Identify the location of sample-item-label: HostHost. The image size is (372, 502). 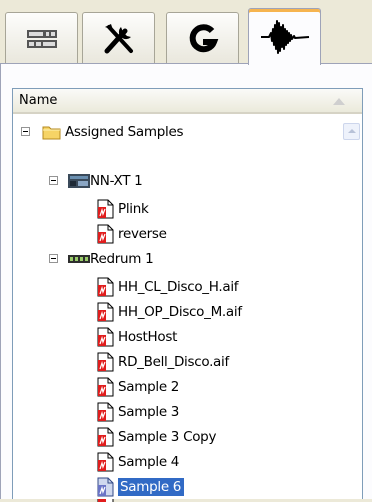
(148, 337).